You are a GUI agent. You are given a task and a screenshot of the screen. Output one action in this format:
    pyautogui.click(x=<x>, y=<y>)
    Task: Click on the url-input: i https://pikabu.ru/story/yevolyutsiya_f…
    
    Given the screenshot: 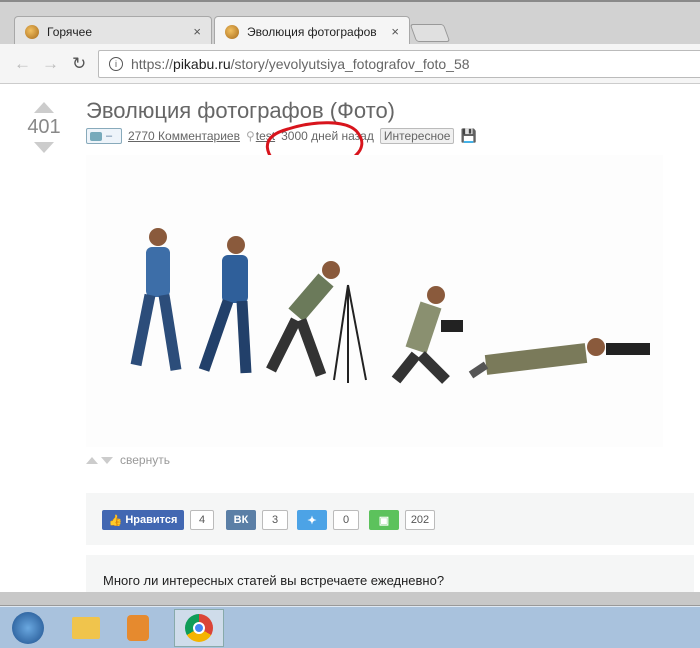 What is the action you would take?
    pyautogui.click(x=399, y=64)
    